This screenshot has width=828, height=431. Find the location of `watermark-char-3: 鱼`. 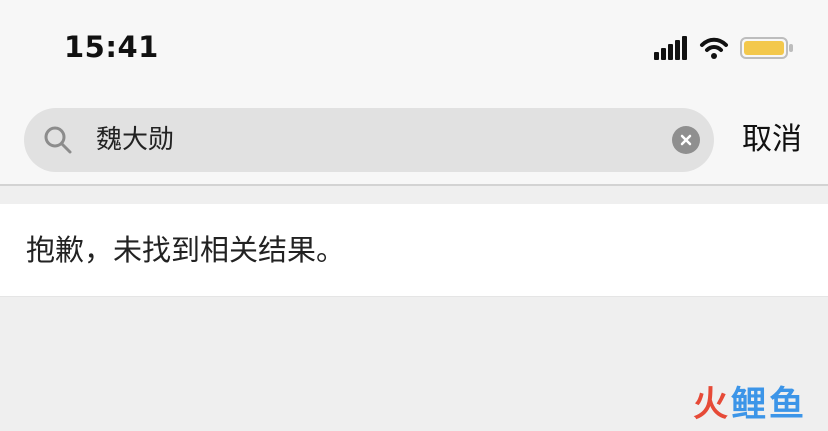

watermark-char-3: 鱼 is located at coordinates (786, 405).